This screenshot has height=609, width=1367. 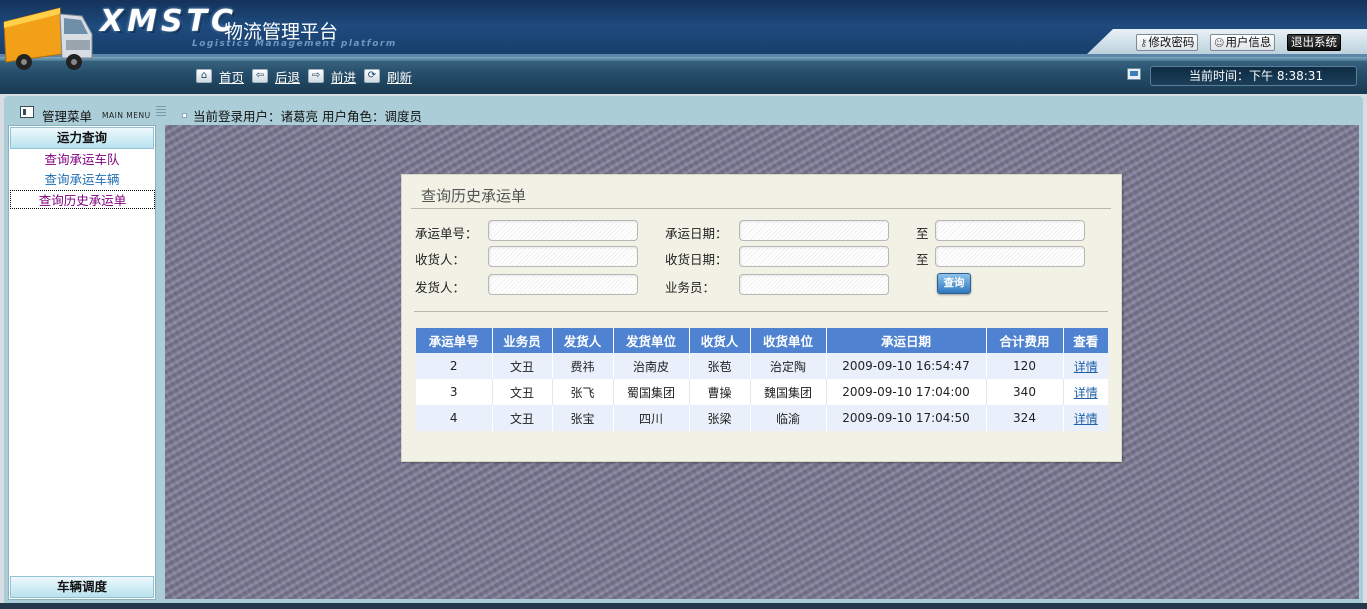 What do you see at coordinates (440, 259) in the screenshot?
I see `receiver-label: 收货人：` at bounding box center [440, 259].